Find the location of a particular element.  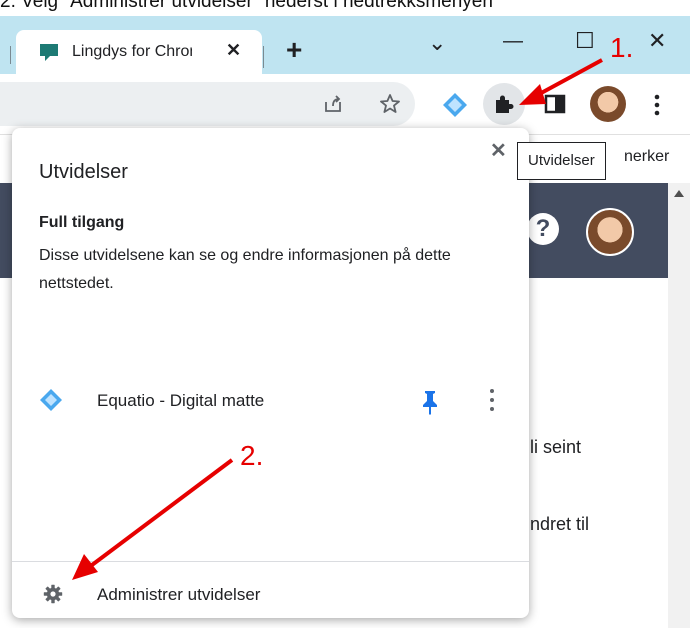

manage-extensions-link: Administrer utvidelser is located at coordinates (178, 595).